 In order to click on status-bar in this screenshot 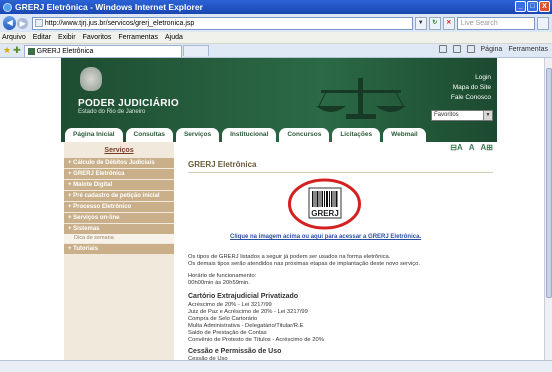, I will do `click(276, 366)`.